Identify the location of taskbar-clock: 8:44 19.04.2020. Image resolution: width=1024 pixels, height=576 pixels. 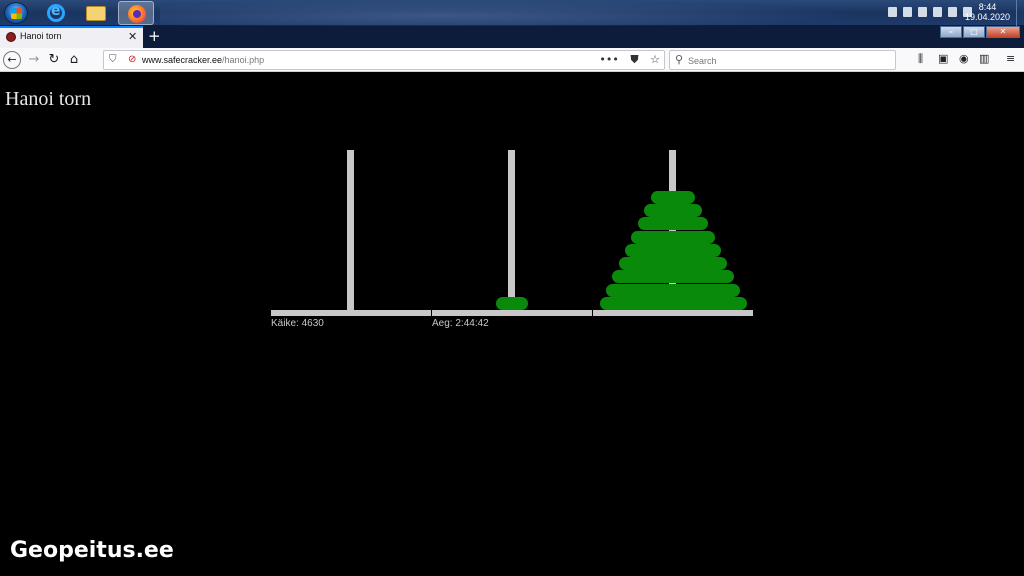
(987, 12).